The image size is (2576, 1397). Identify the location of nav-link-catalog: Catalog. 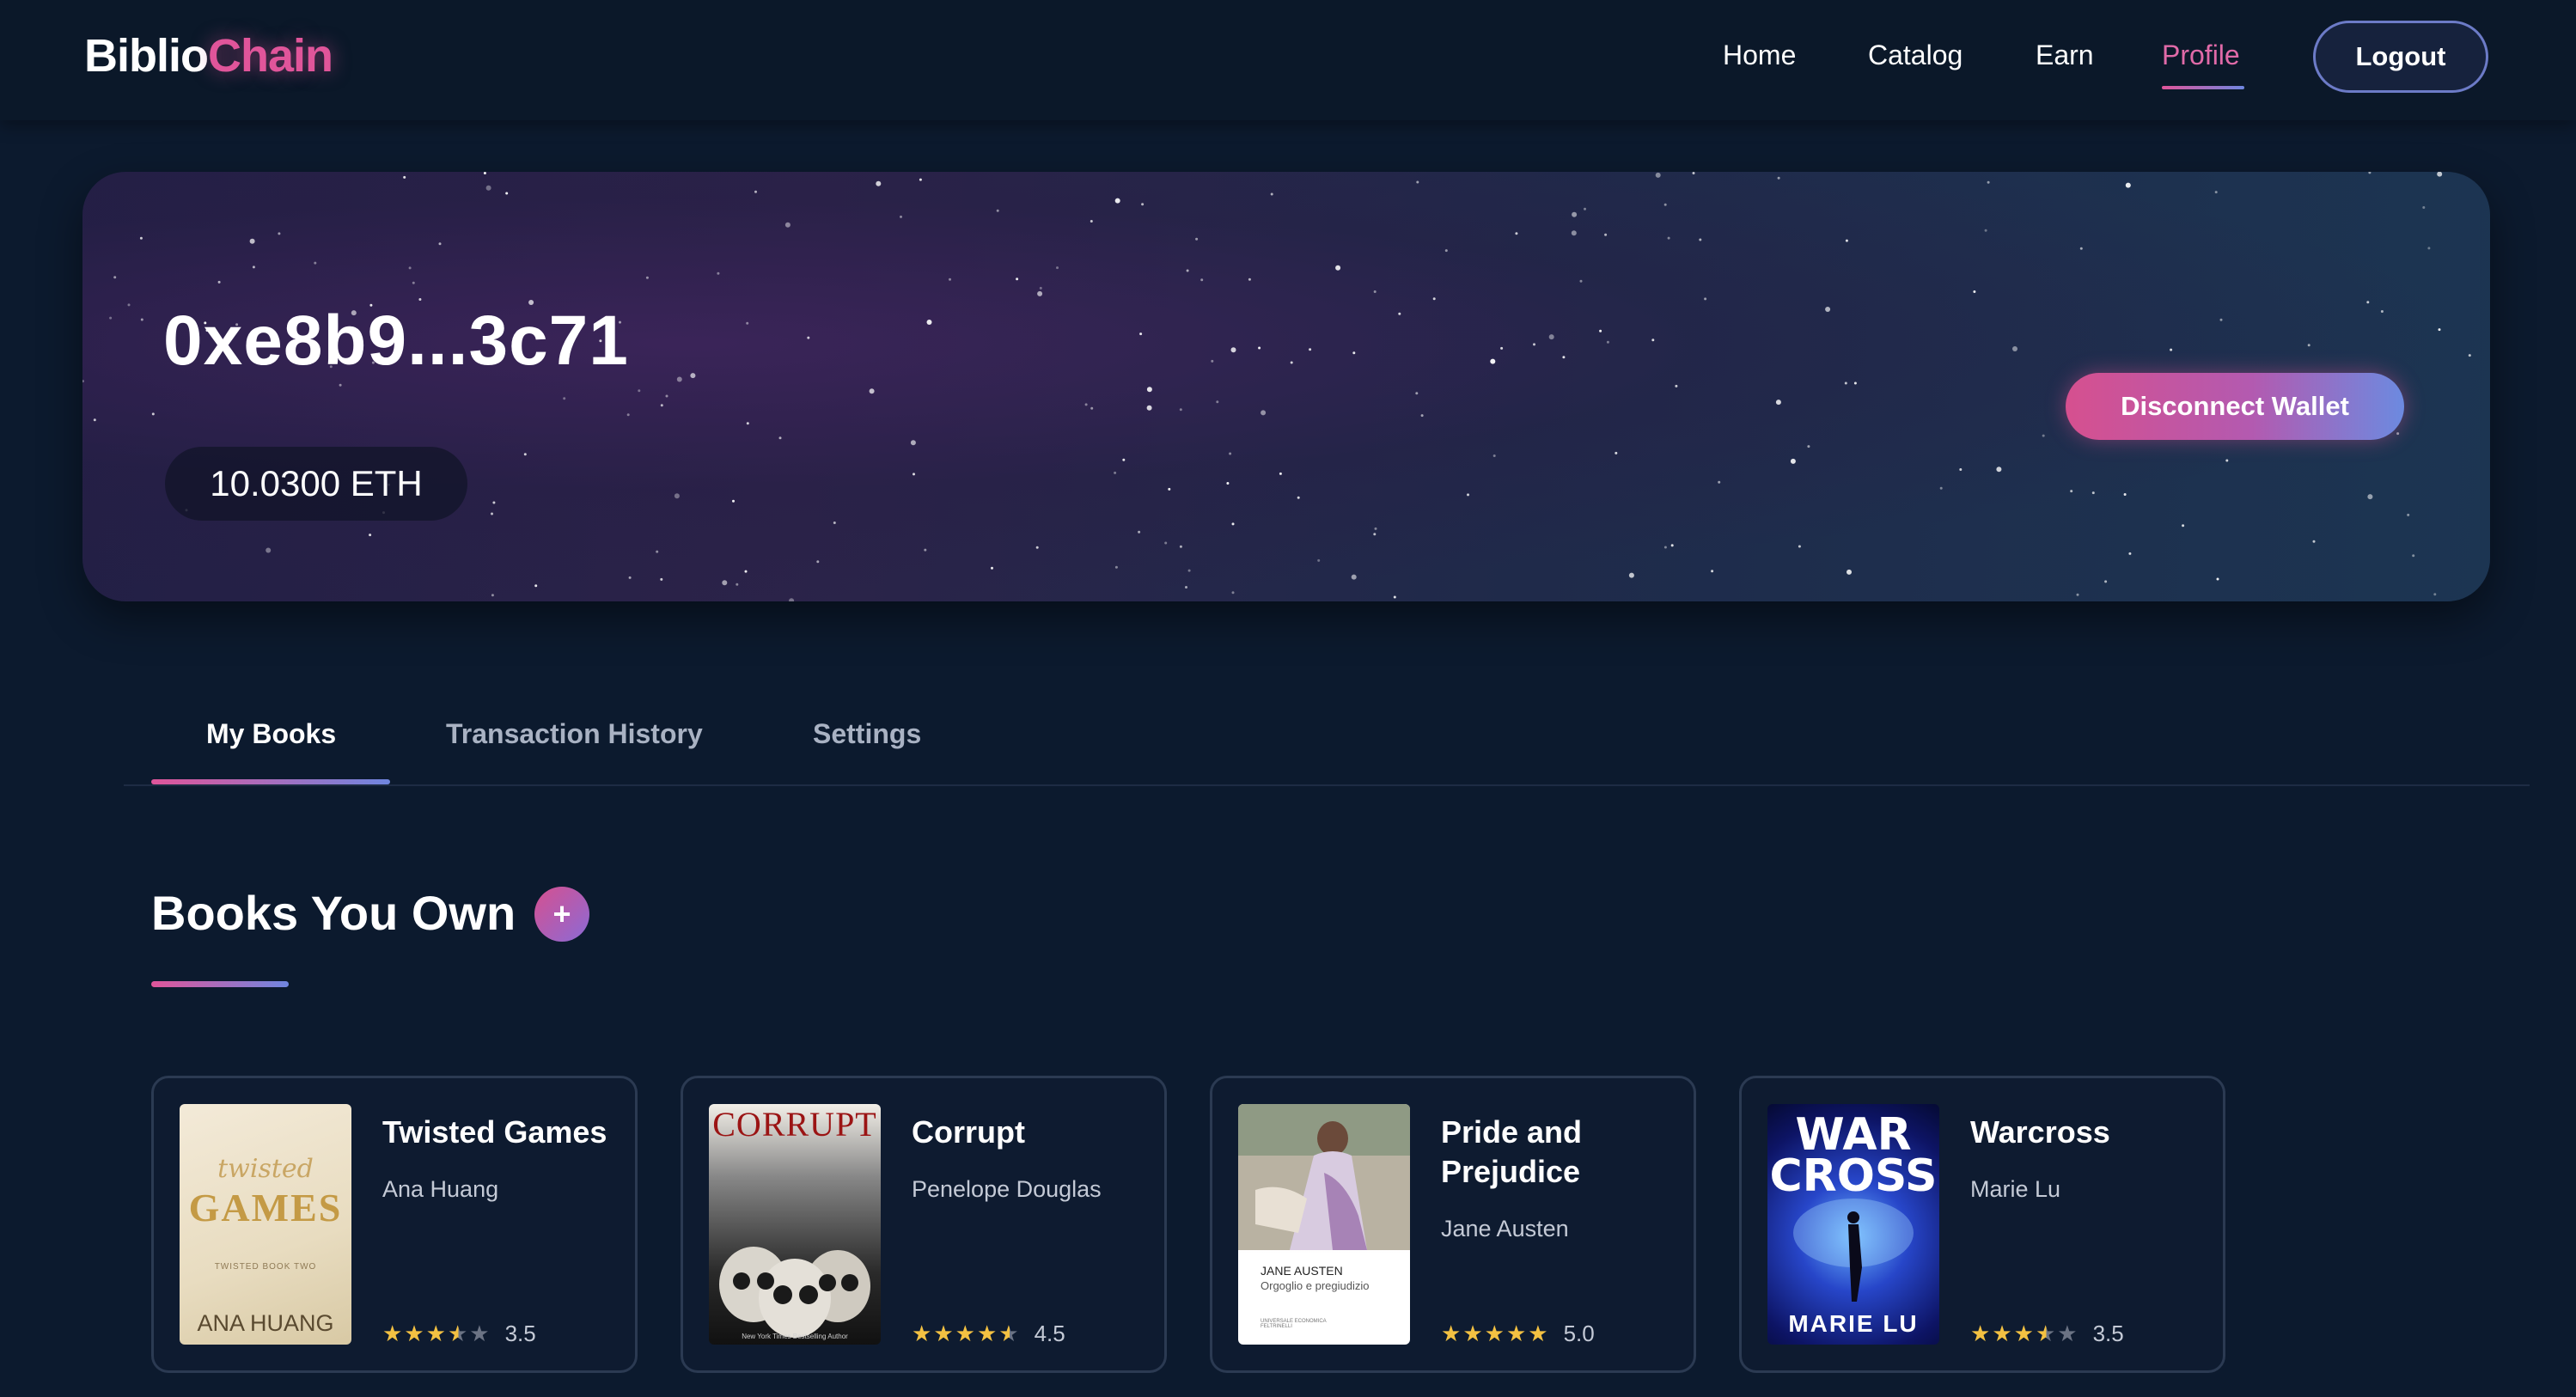
(1915, 55).